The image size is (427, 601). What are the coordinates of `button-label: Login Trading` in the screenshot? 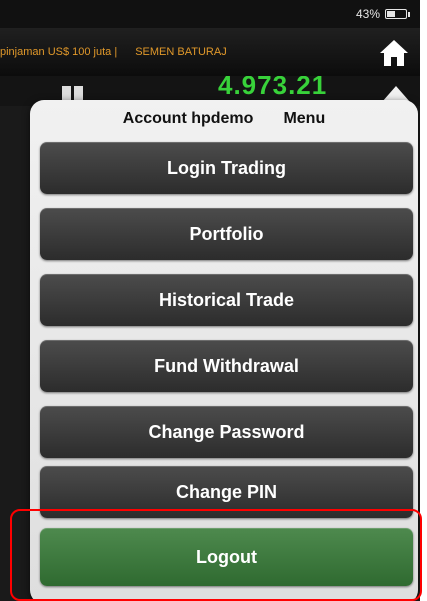 It's located at (226, 167).